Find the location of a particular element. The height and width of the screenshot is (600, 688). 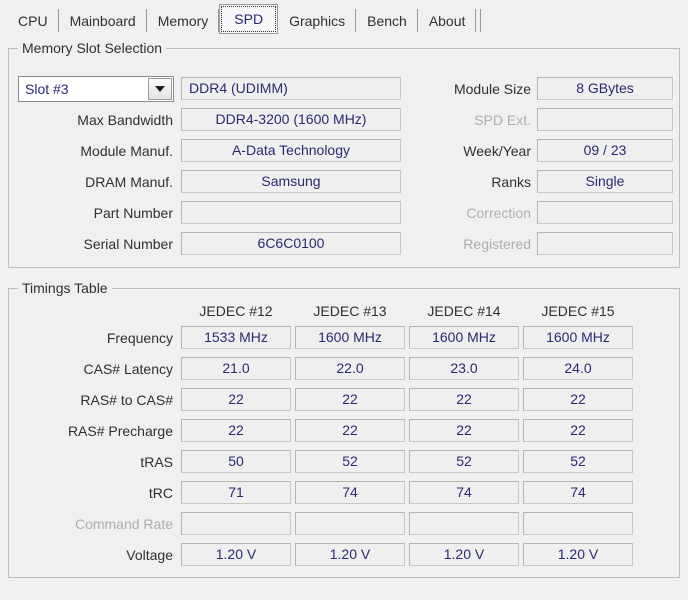

field-label: Module Size is located at coordinates (492, 89).